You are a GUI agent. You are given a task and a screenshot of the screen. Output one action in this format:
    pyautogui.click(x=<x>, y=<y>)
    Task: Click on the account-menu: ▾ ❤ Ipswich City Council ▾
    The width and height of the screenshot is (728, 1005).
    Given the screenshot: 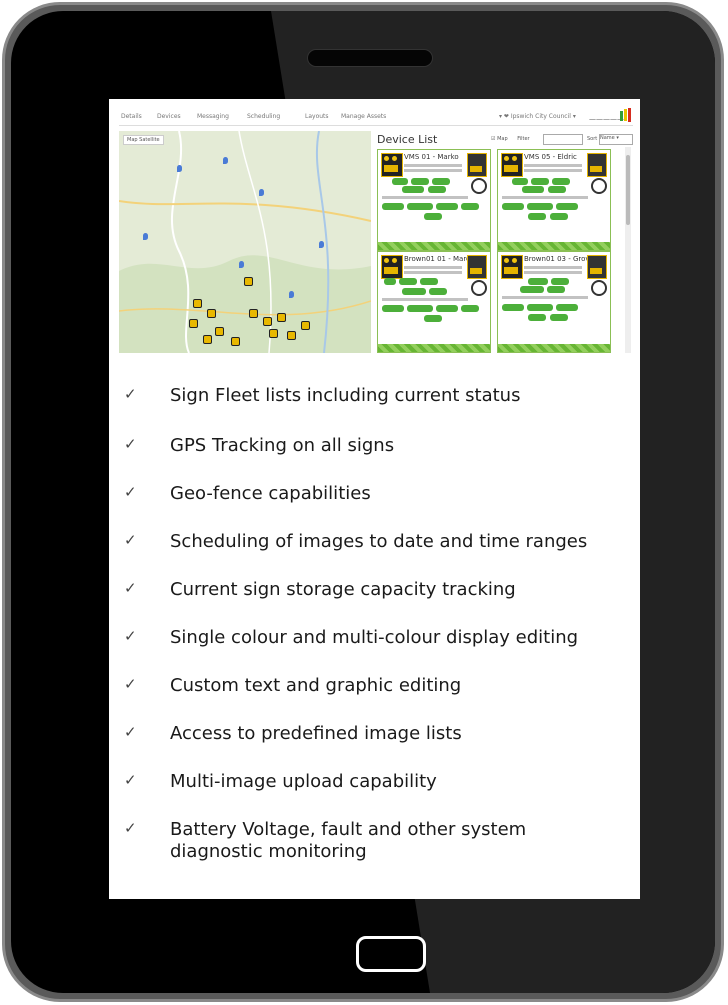 What is the action you would take?
    pyautogui.click(x=537, y=116)
    